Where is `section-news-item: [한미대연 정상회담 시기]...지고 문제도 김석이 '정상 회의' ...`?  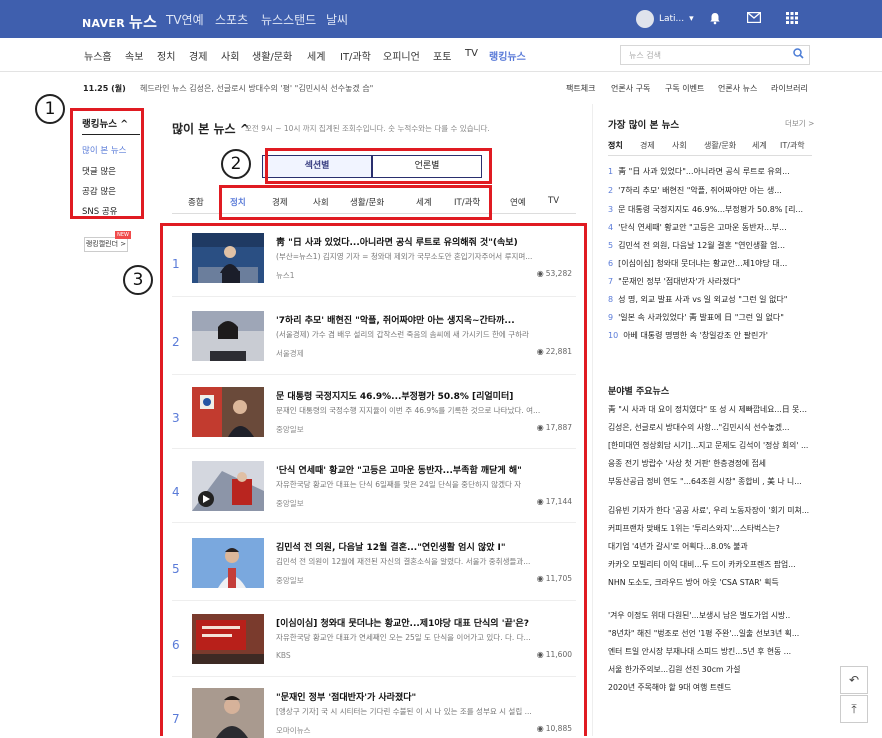
section-news-item: [한미대연 정상회담 시기]...지고 문제도 김석이 '정상 회의' ... is located at coordinates (710, 445).